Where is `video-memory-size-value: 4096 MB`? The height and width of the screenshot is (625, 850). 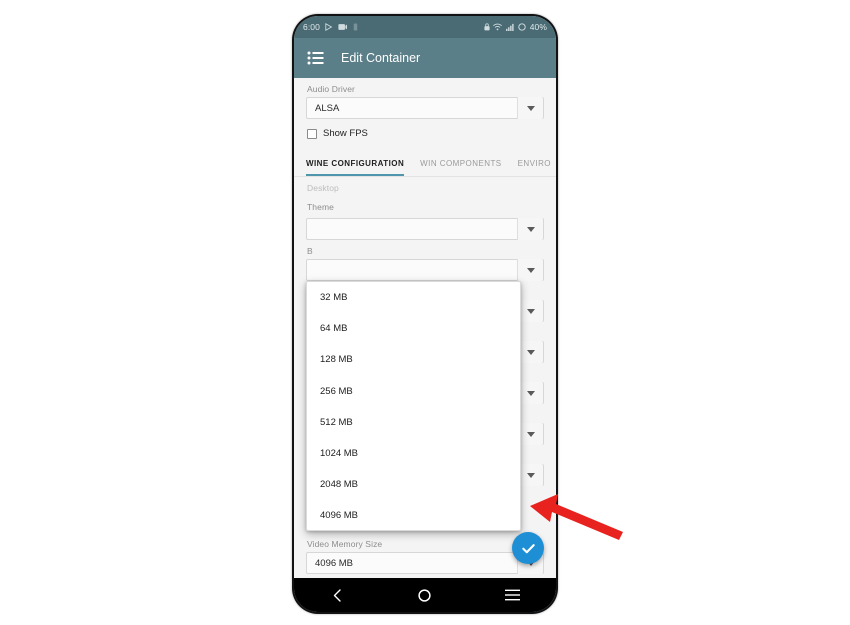 video-memory-size-value: 4096 MB is located at coordinates (334, 563).